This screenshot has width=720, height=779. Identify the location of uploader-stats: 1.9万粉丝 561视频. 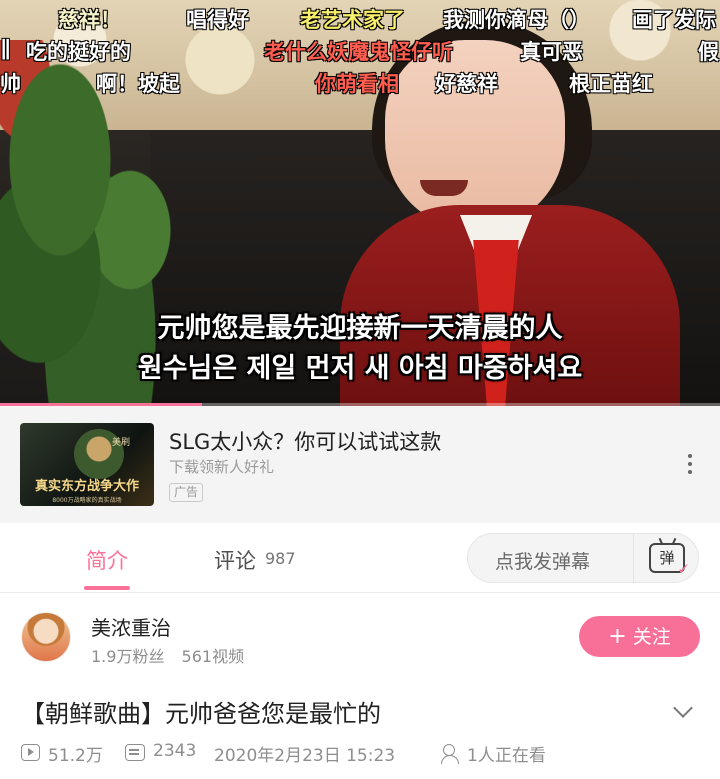
(173, 655).